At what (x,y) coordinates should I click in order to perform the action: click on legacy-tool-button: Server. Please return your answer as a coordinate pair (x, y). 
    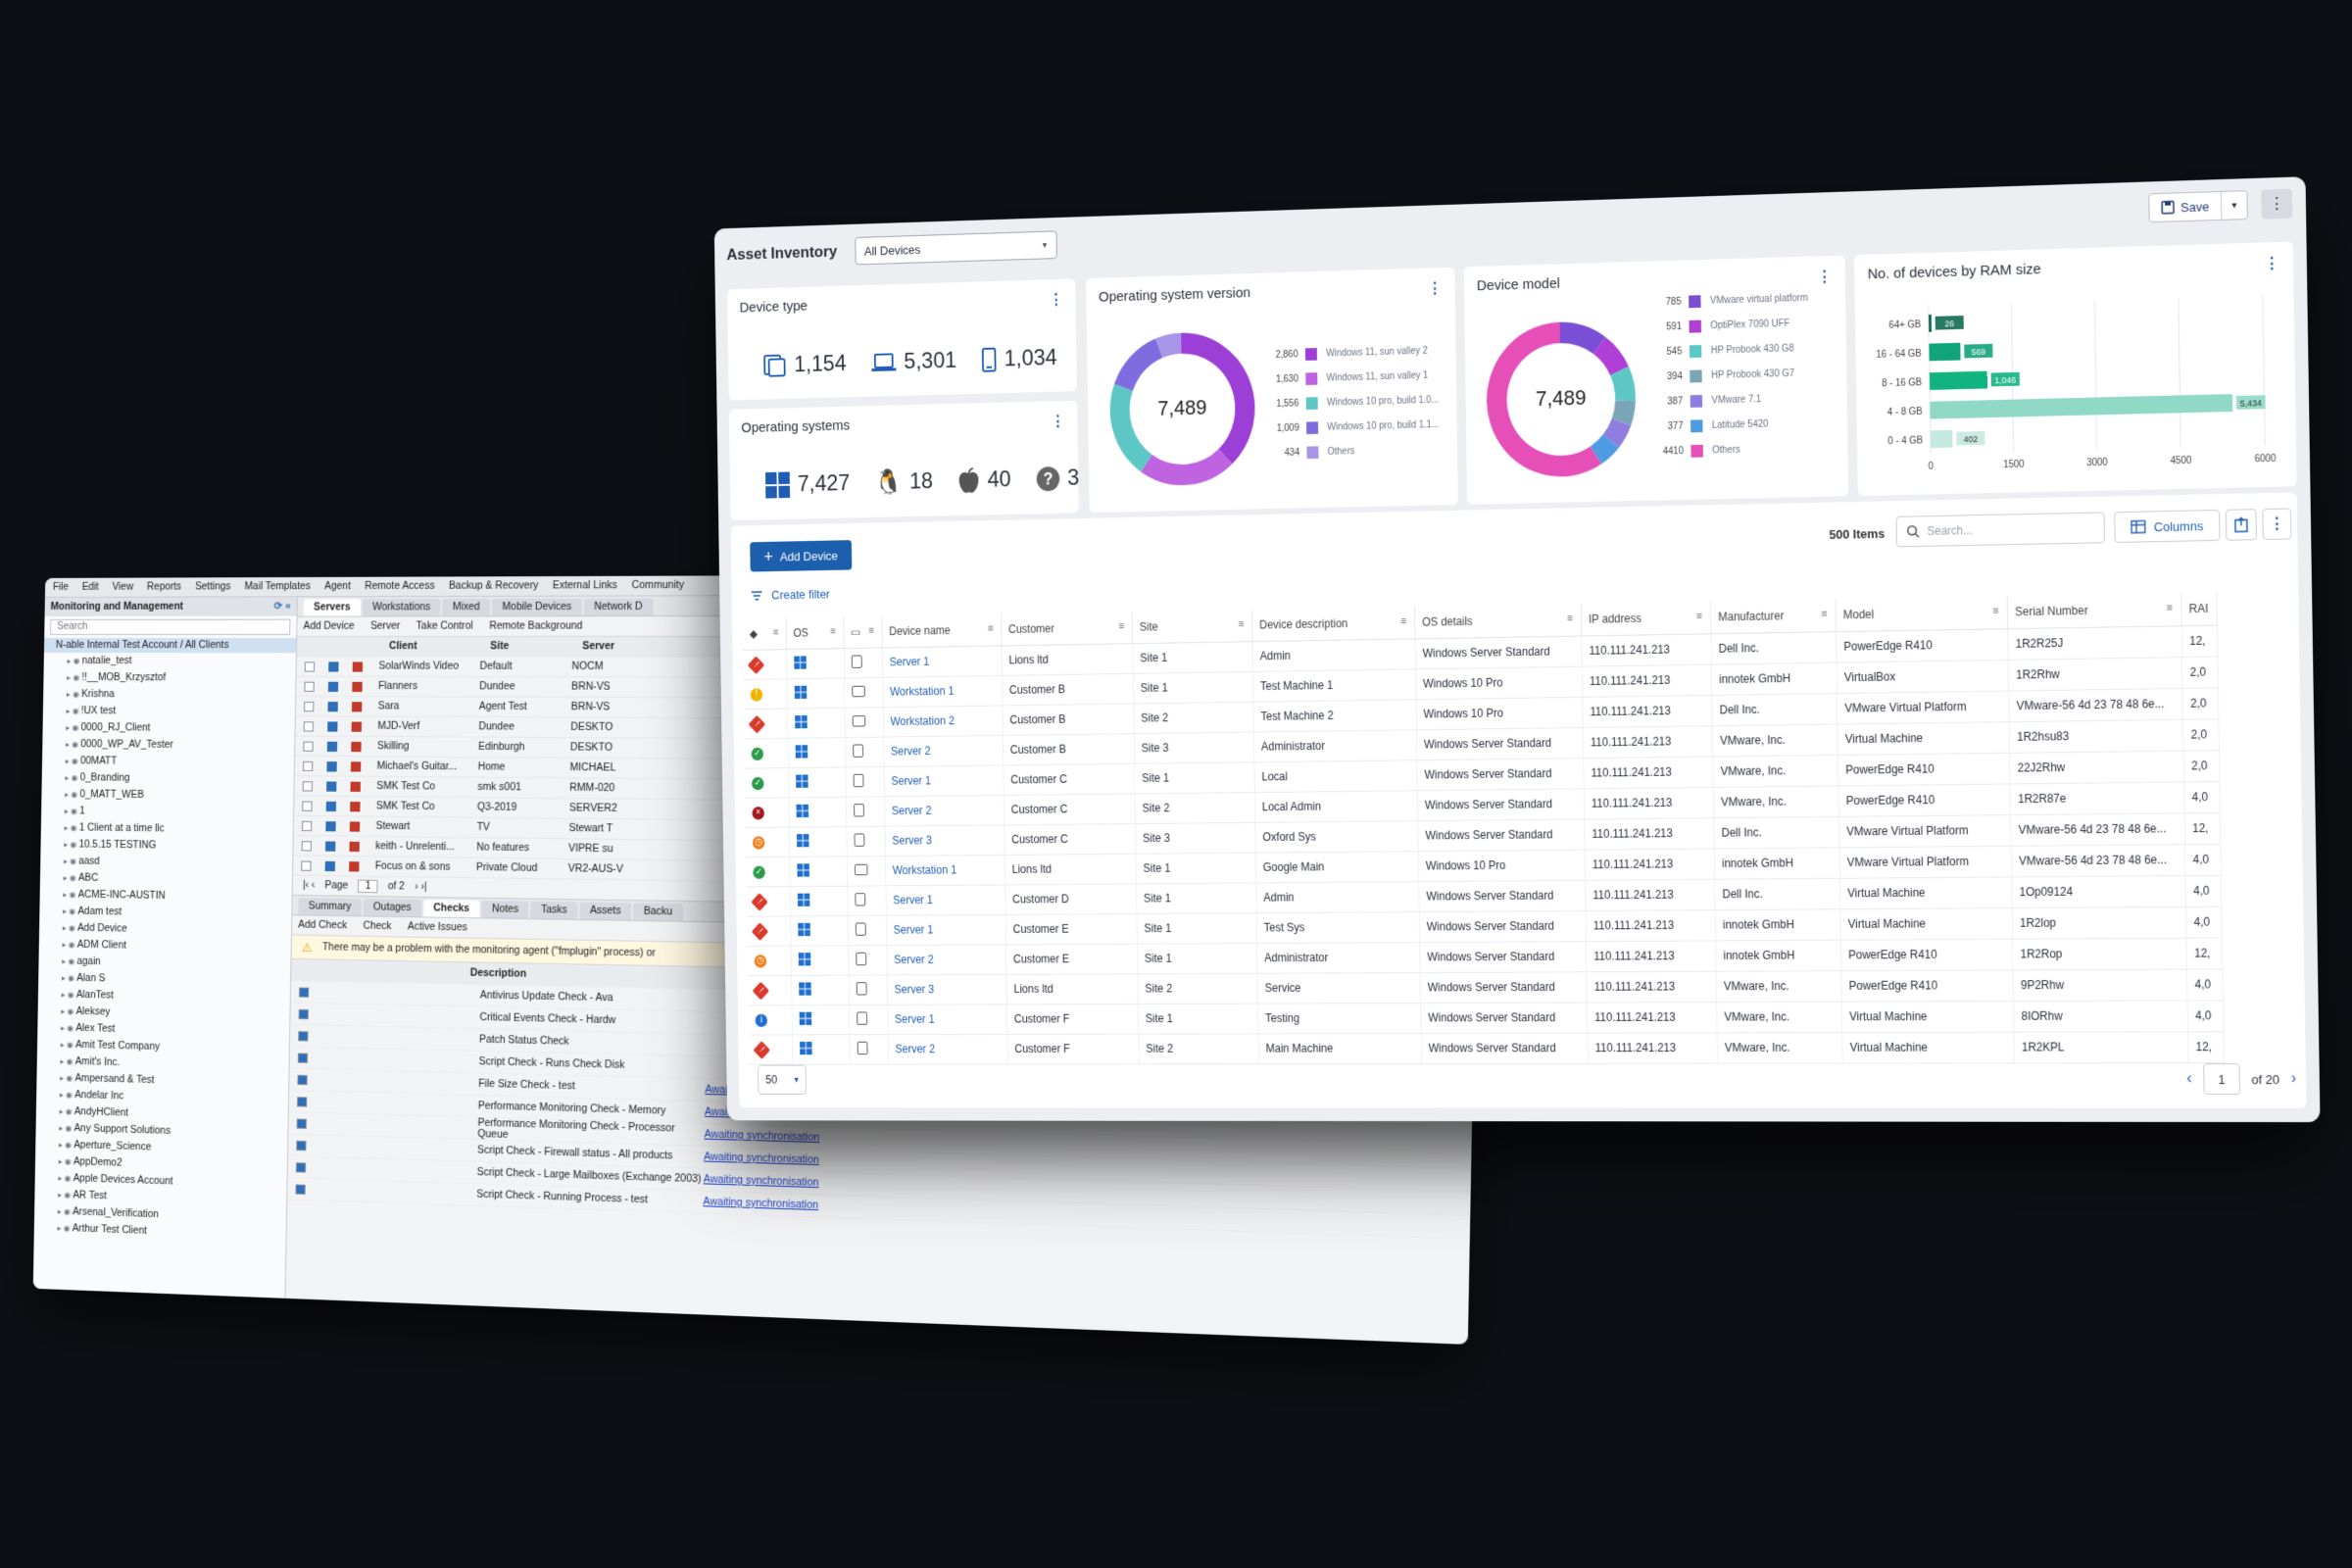
    Looking at the image, I should click on (385, 626).